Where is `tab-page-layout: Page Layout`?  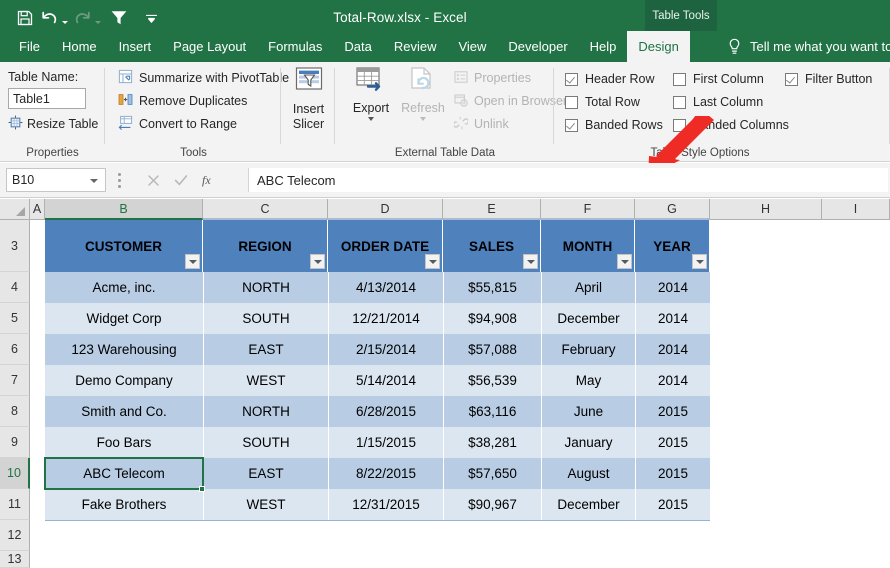 tab-page-layout: Page Layout is located at coordinates (209, 46).